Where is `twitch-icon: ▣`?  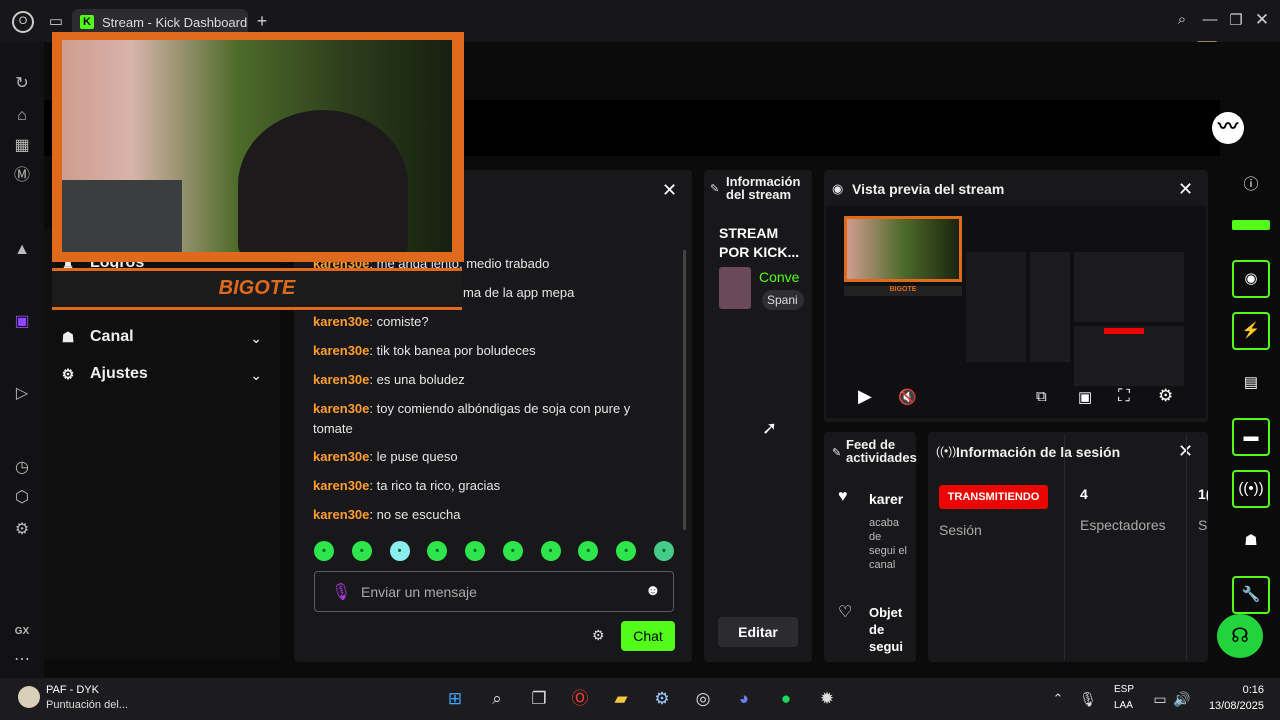 twitch-icon: ▣ is located at coordinates (22, 322).